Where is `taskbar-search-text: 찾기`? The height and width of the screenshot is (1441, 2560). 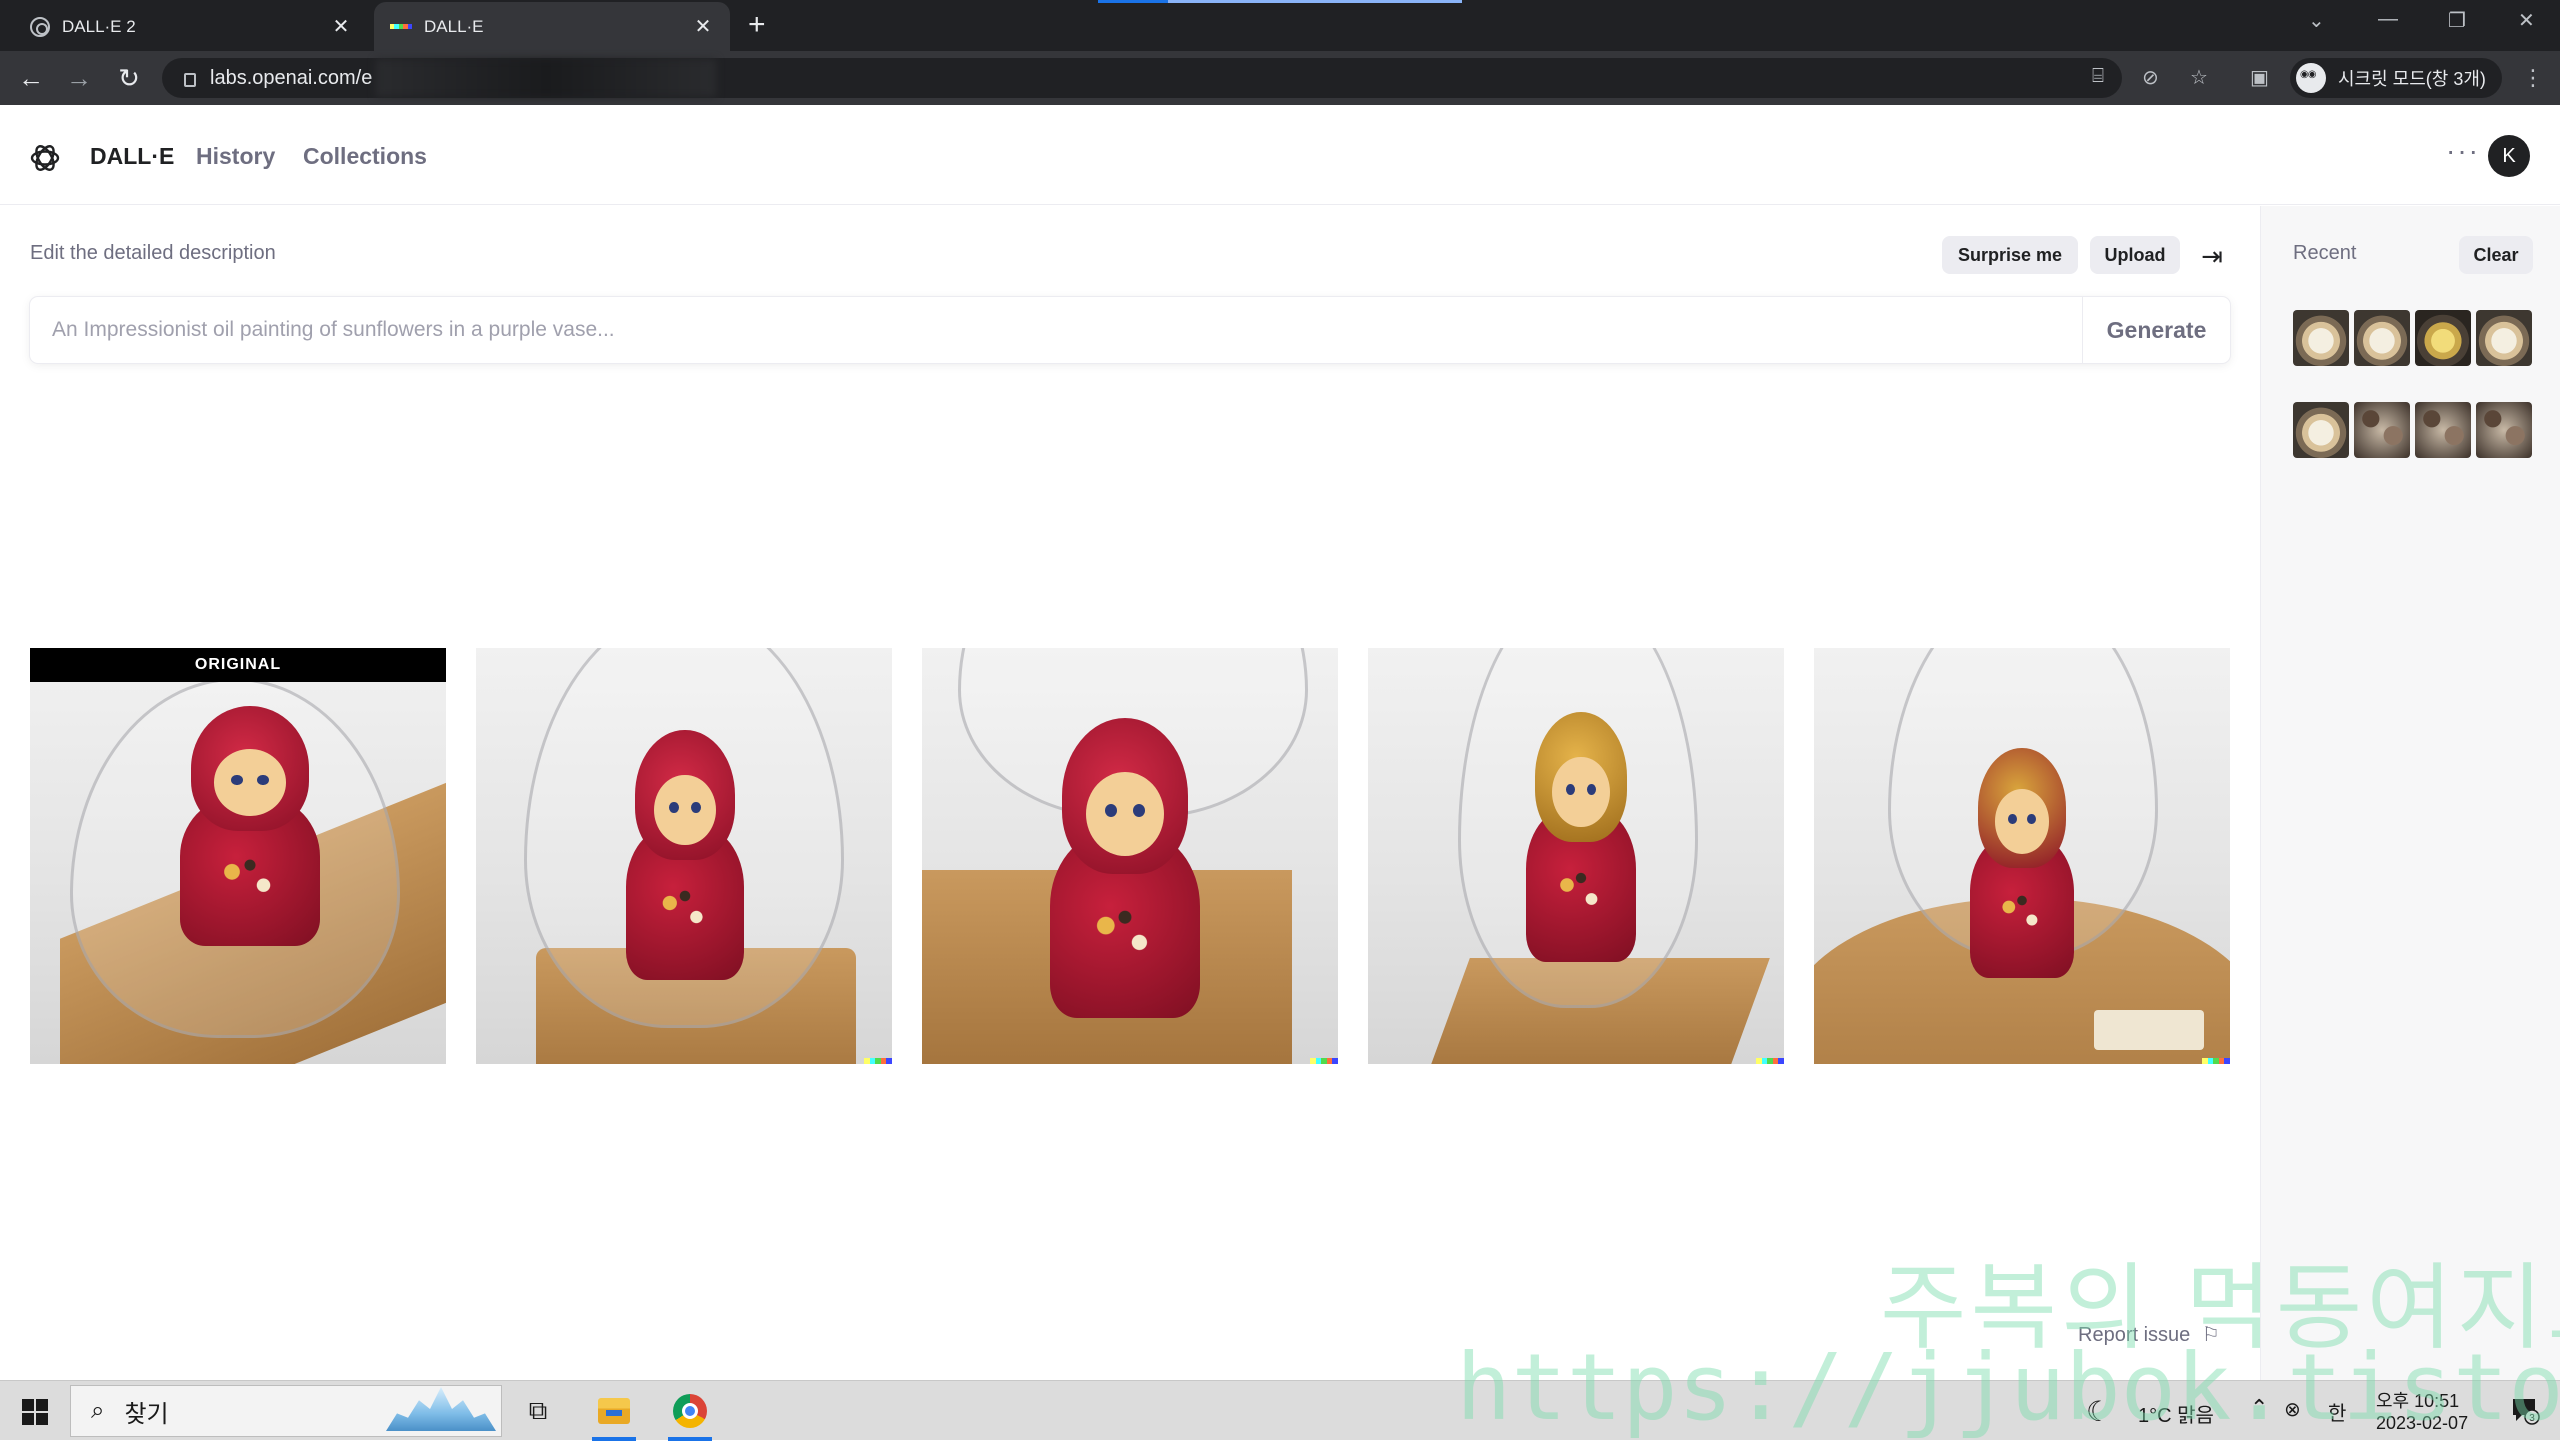 taskbar-search-text: 찾기 is located at coordinates (146, 1414).